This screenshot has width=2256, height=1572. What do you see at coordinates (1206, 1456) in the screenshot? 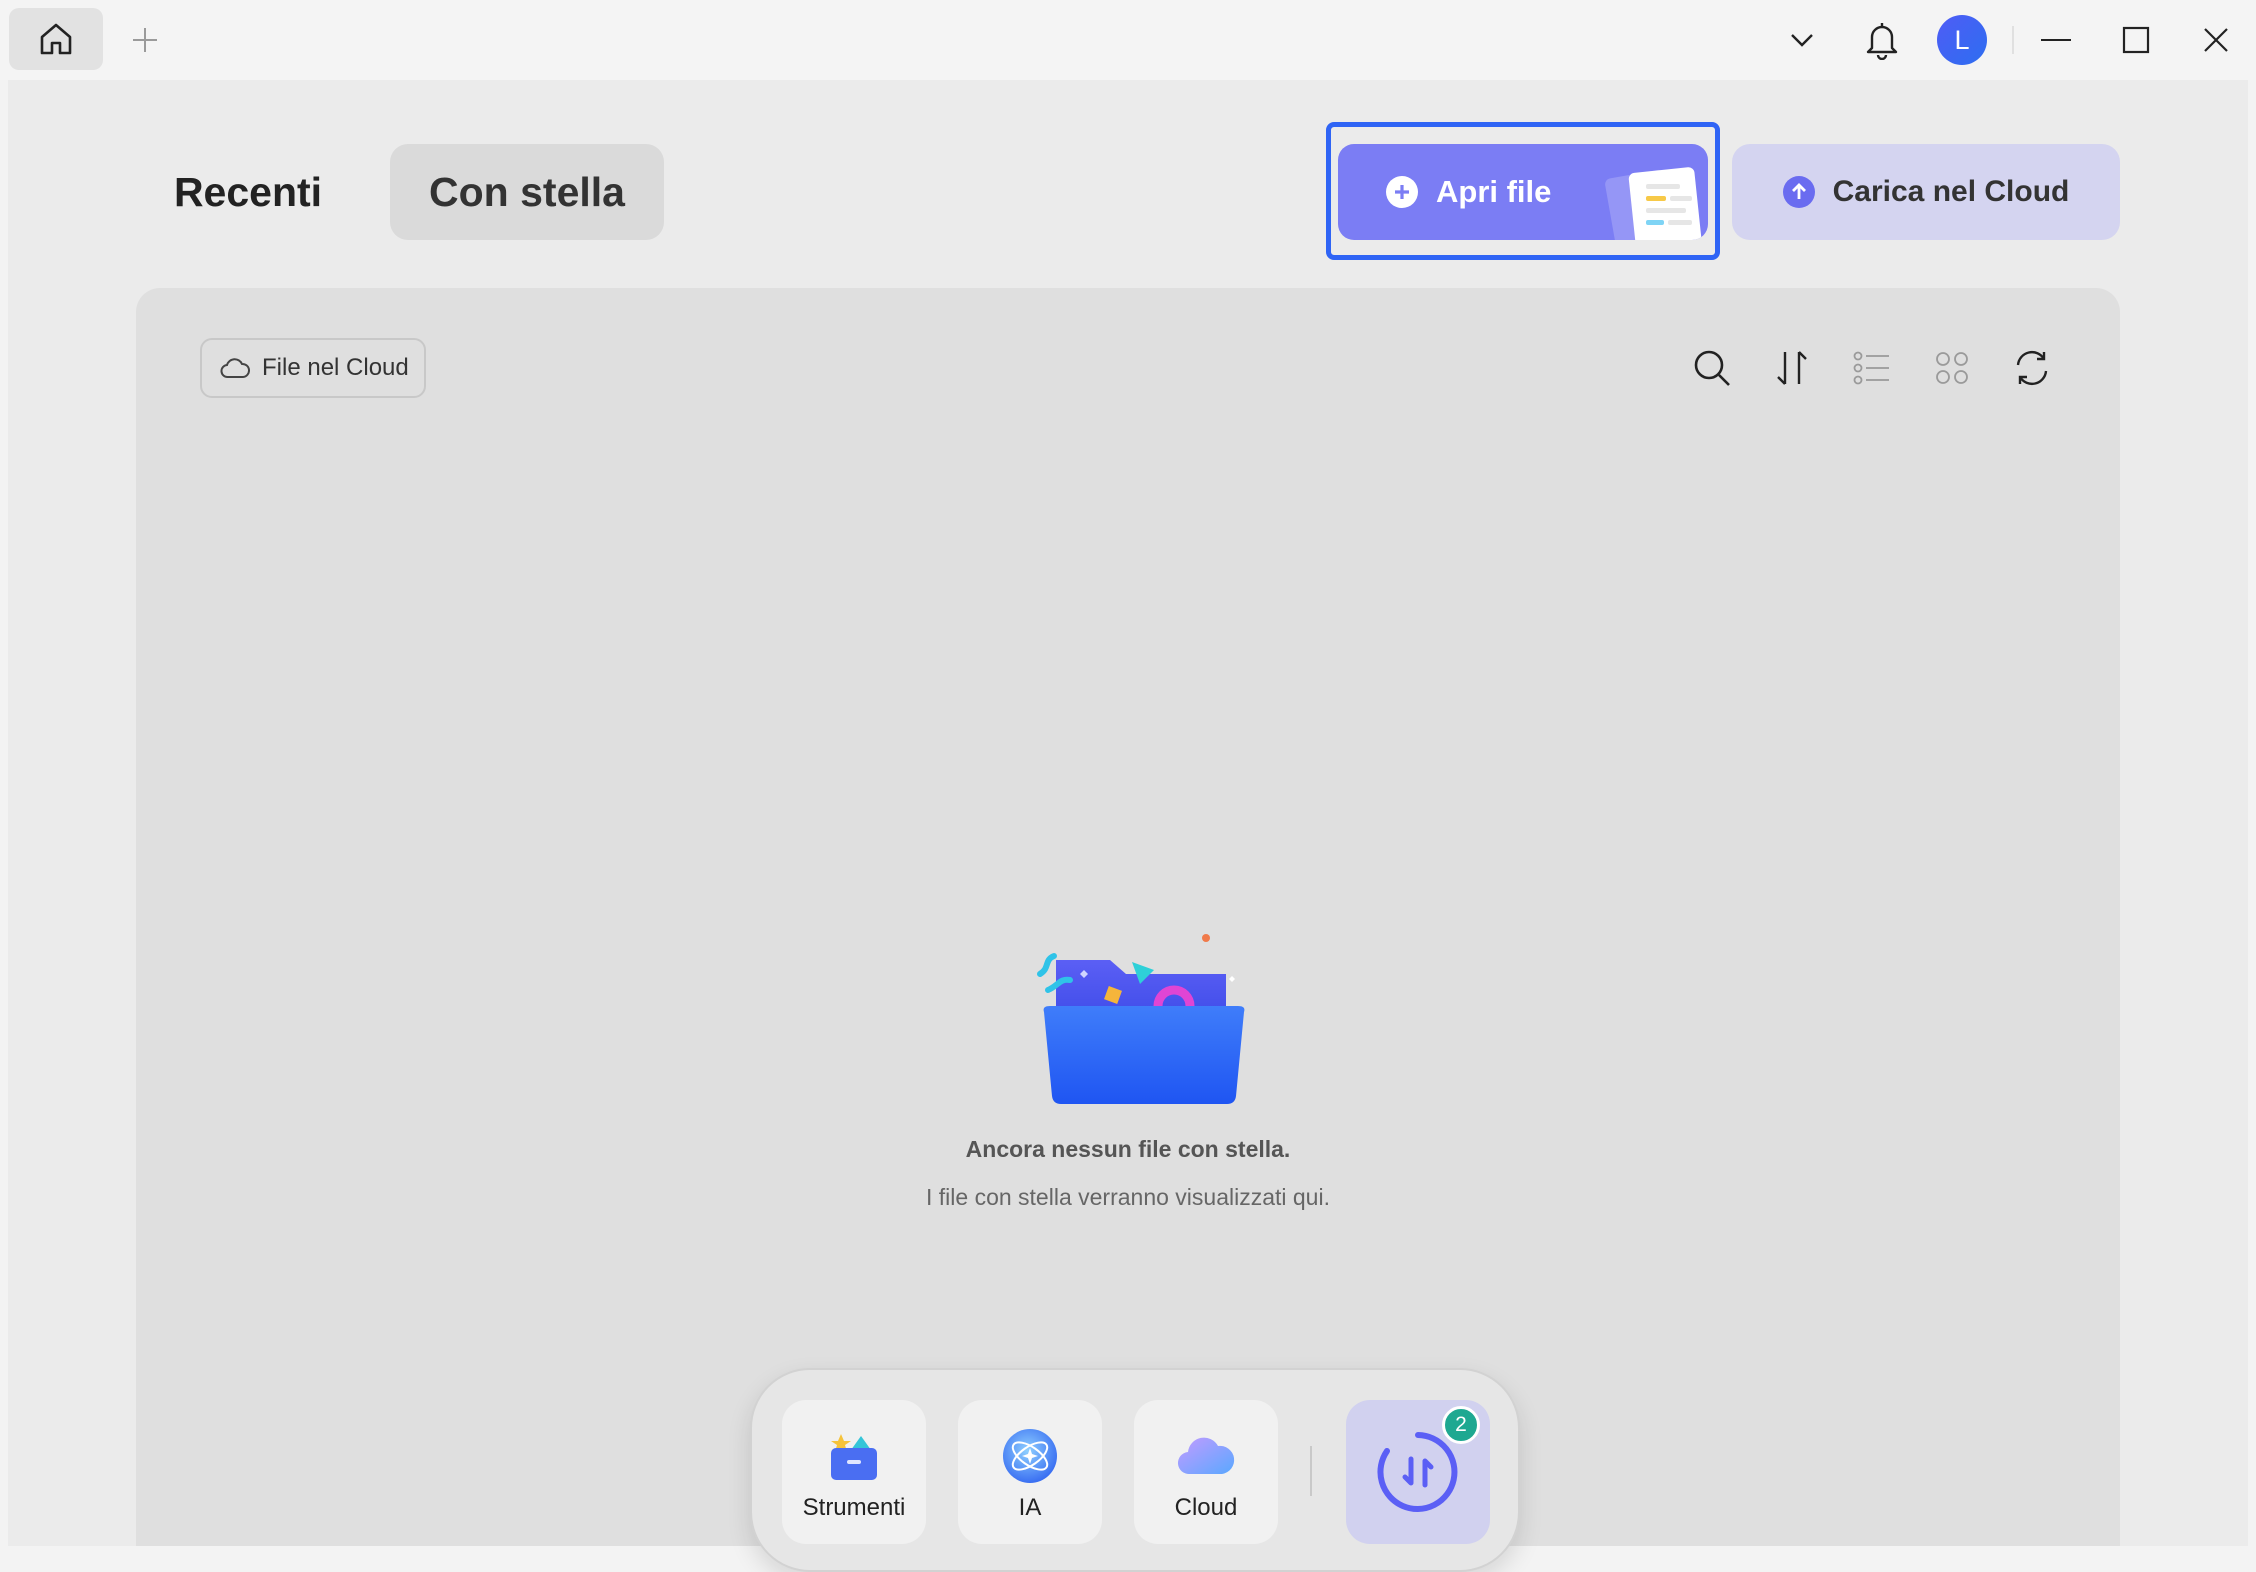
I see `cloud-icon` at bounding box center [1206, 1456].